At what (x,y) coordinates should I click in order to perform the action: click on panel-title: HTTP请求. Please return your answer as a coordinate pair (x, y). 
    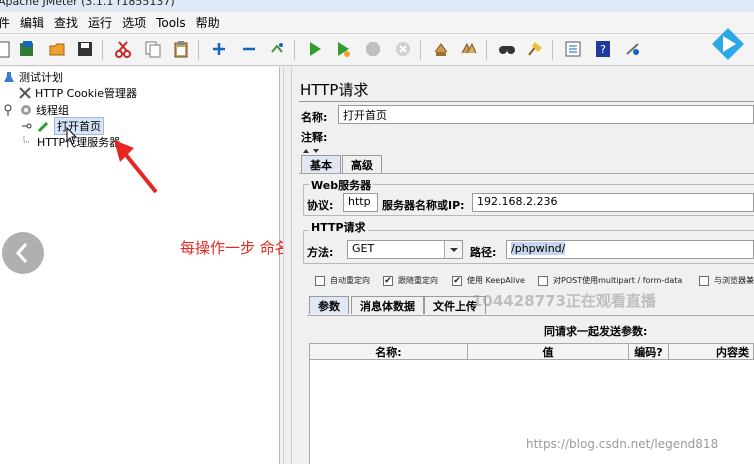
    Looking at the image, I should click on (334, 90).